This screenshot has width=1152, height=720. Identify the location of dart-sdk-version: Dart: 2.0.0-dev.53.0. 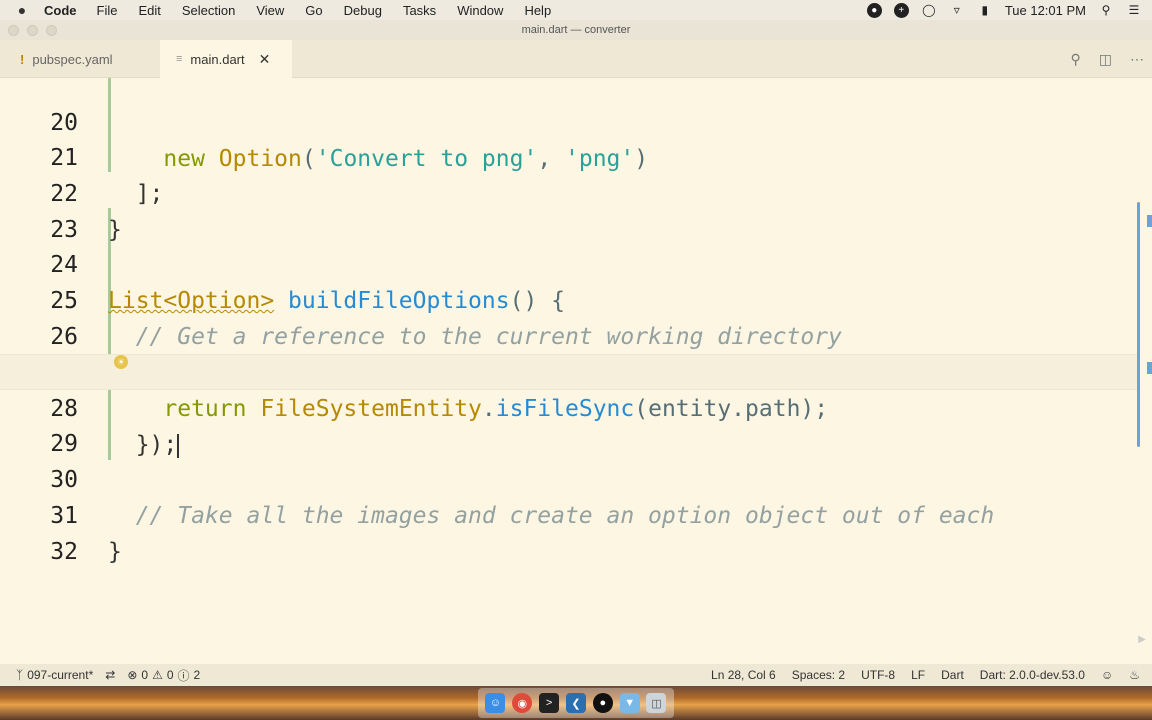
(1032, 675).